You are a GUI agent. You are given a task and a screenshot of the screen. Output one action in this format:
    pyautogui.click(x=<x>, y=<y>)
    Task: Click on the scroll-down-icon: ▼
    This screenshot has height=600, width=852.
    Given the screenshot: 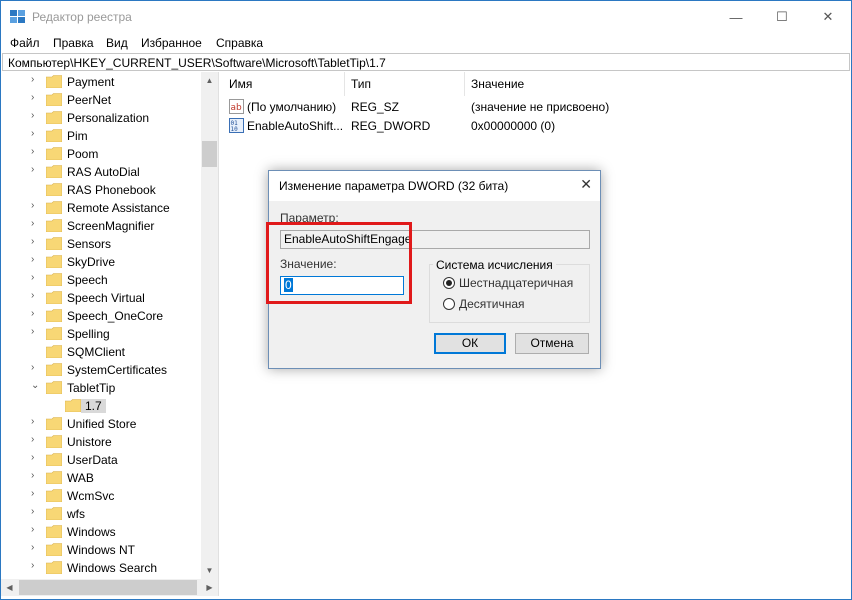 What is the action you would take?
    pyautogui.click(x=209, y=570)
    